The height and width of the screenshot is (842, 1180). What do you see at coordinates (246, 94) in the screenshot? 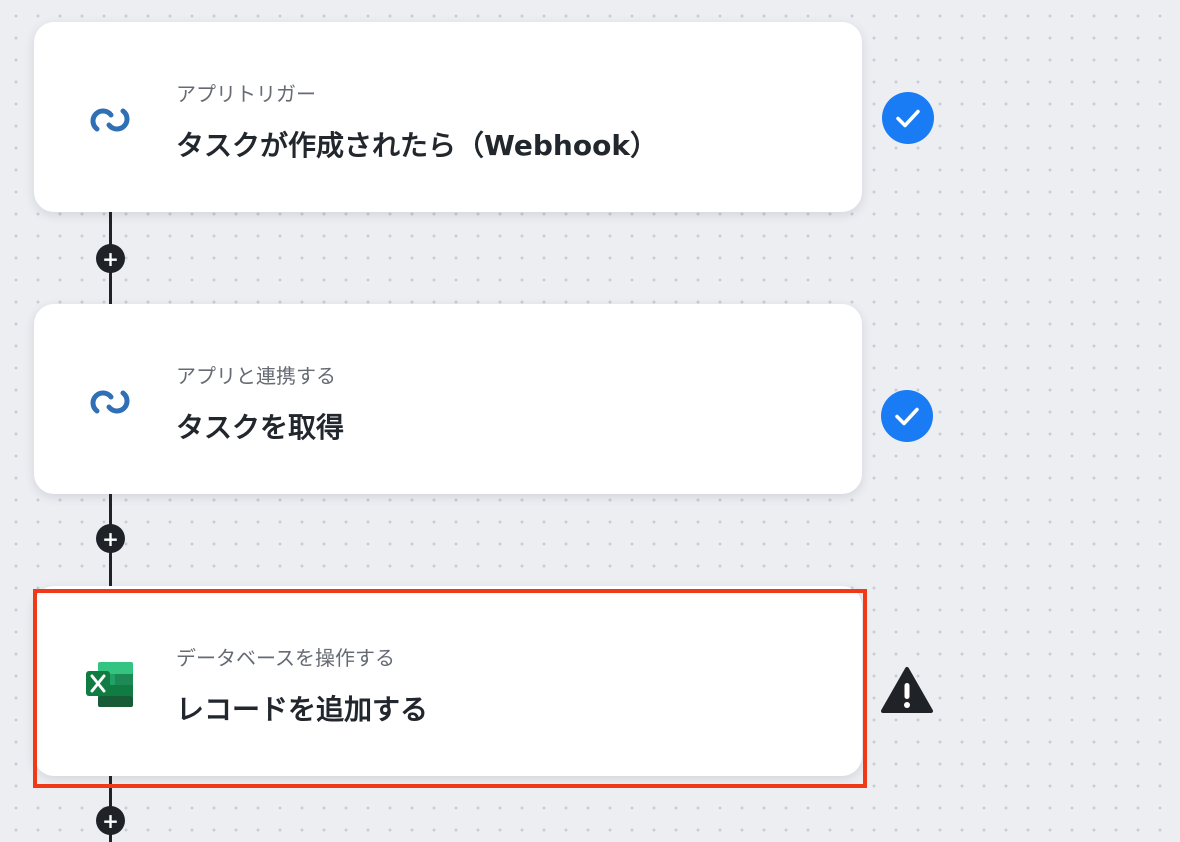
I see `step-subtitle: アプリトリガー` at bounding box center [246, 94].